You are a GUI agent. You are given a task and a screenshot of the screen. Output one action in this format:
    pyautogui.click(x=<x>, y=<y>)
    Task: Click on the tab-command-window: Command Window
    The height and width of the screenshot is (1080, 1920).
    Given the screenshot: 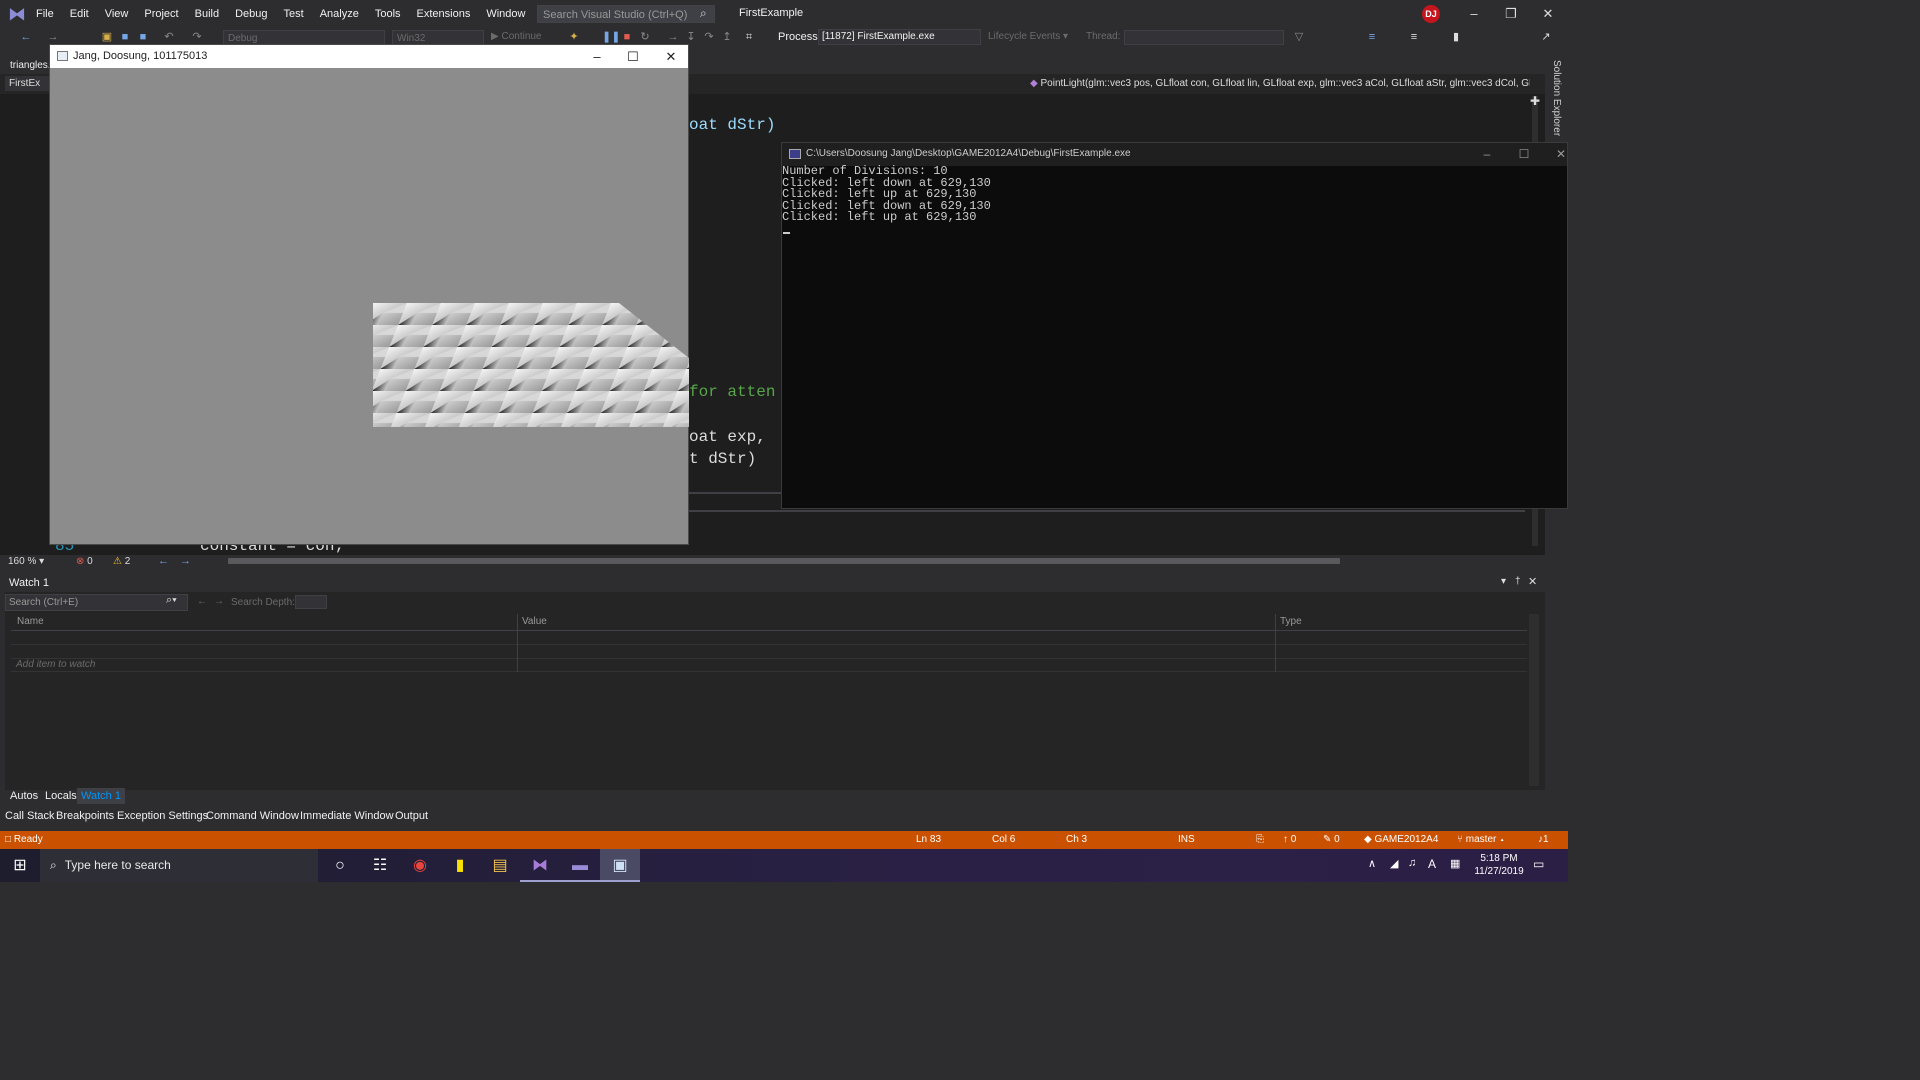 What is the action you would take?
    pyautogui.click(x=252, y=816)
    